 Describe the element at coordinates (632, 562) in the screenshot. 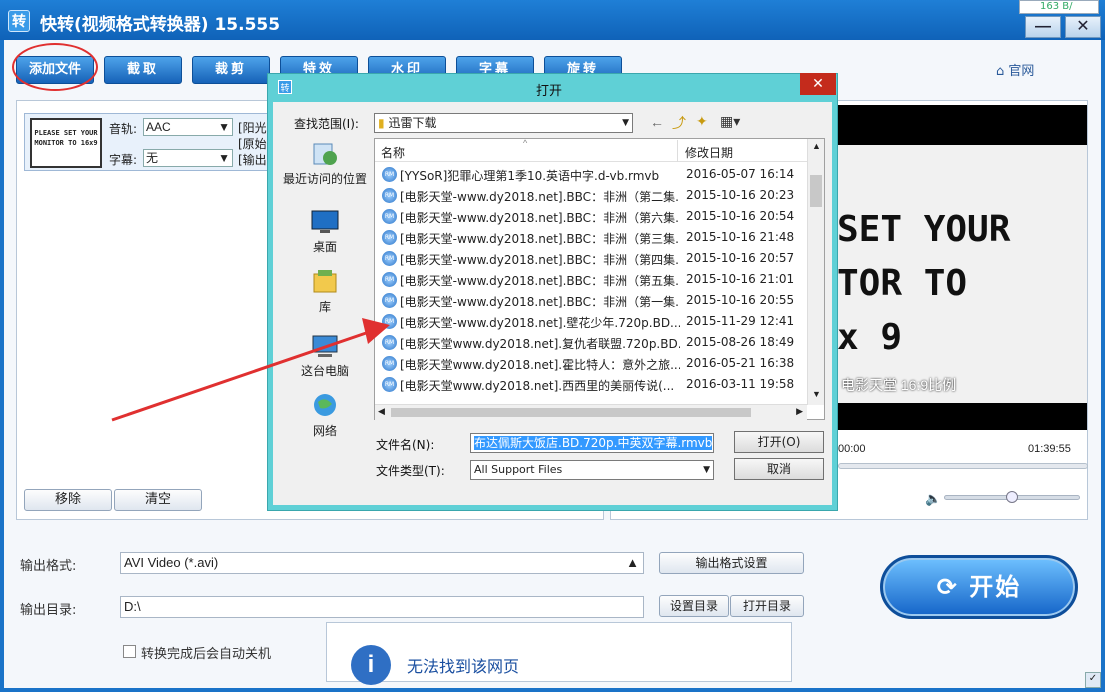

I see `chevron-up-icon: ▲` at that location.